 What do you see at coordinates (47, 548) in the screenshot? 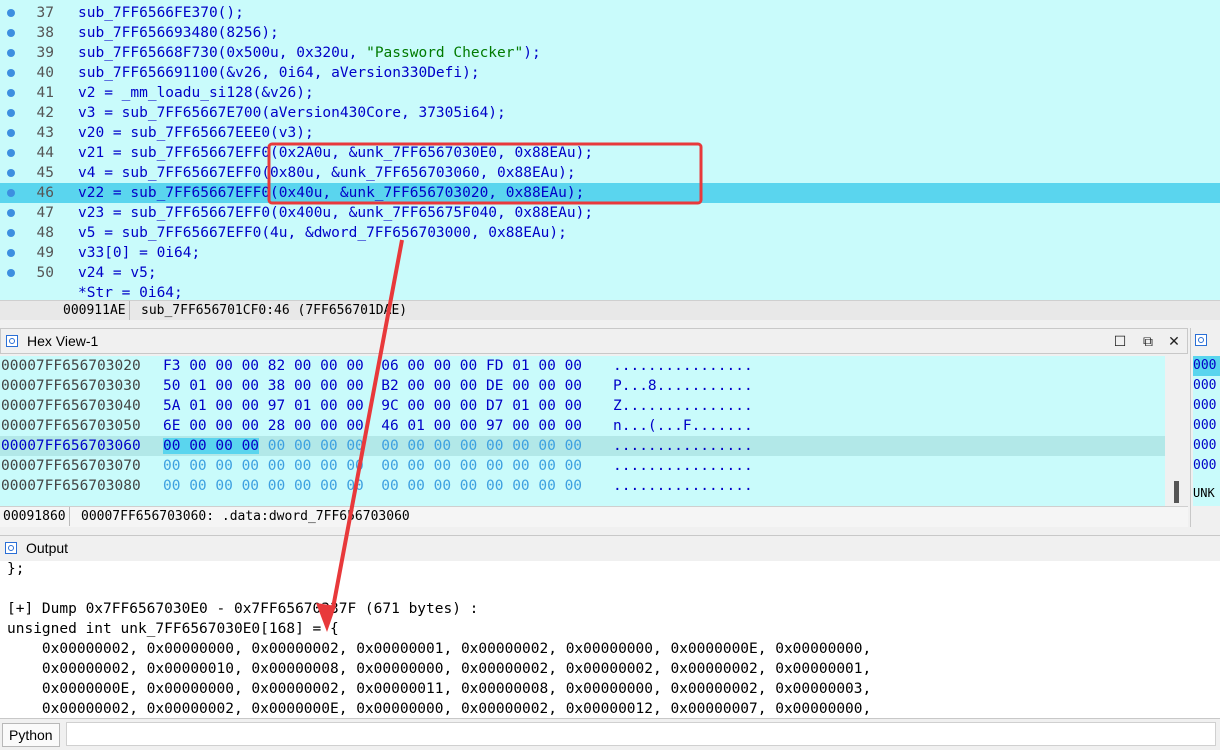
I see `output-title: Output` at bounding box center [47, 548].